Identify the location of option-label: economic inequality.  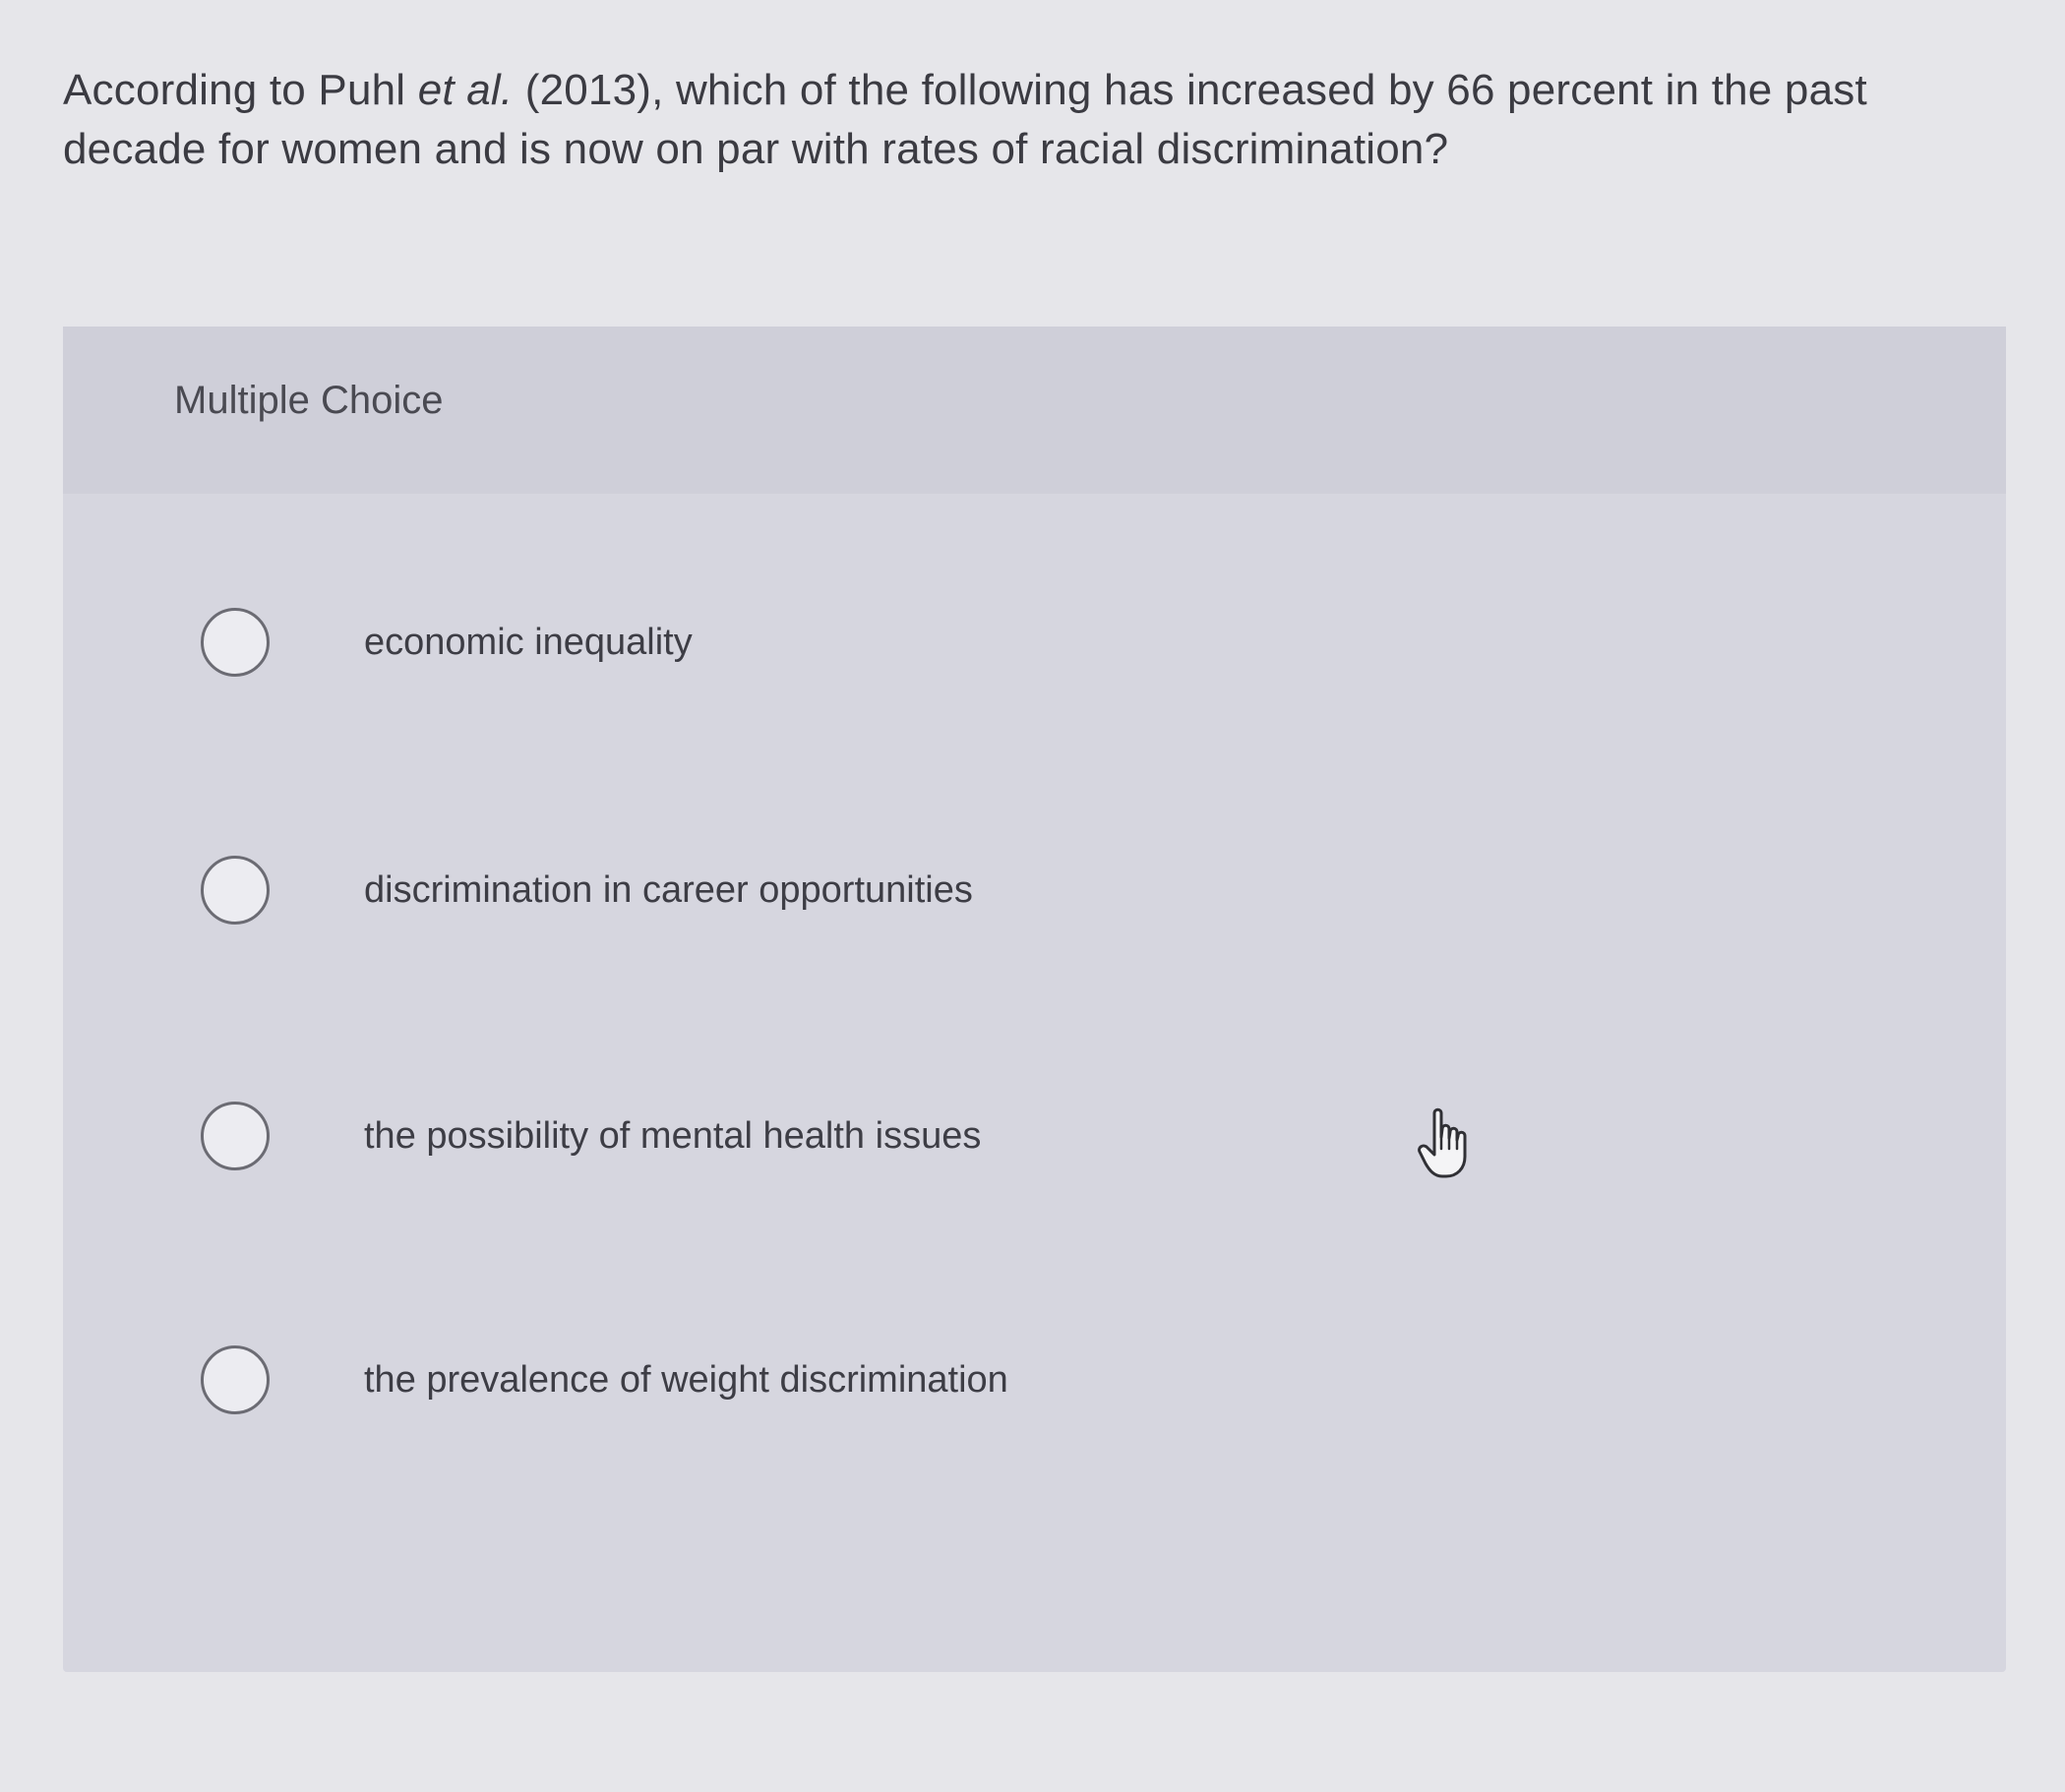
(529, 642).